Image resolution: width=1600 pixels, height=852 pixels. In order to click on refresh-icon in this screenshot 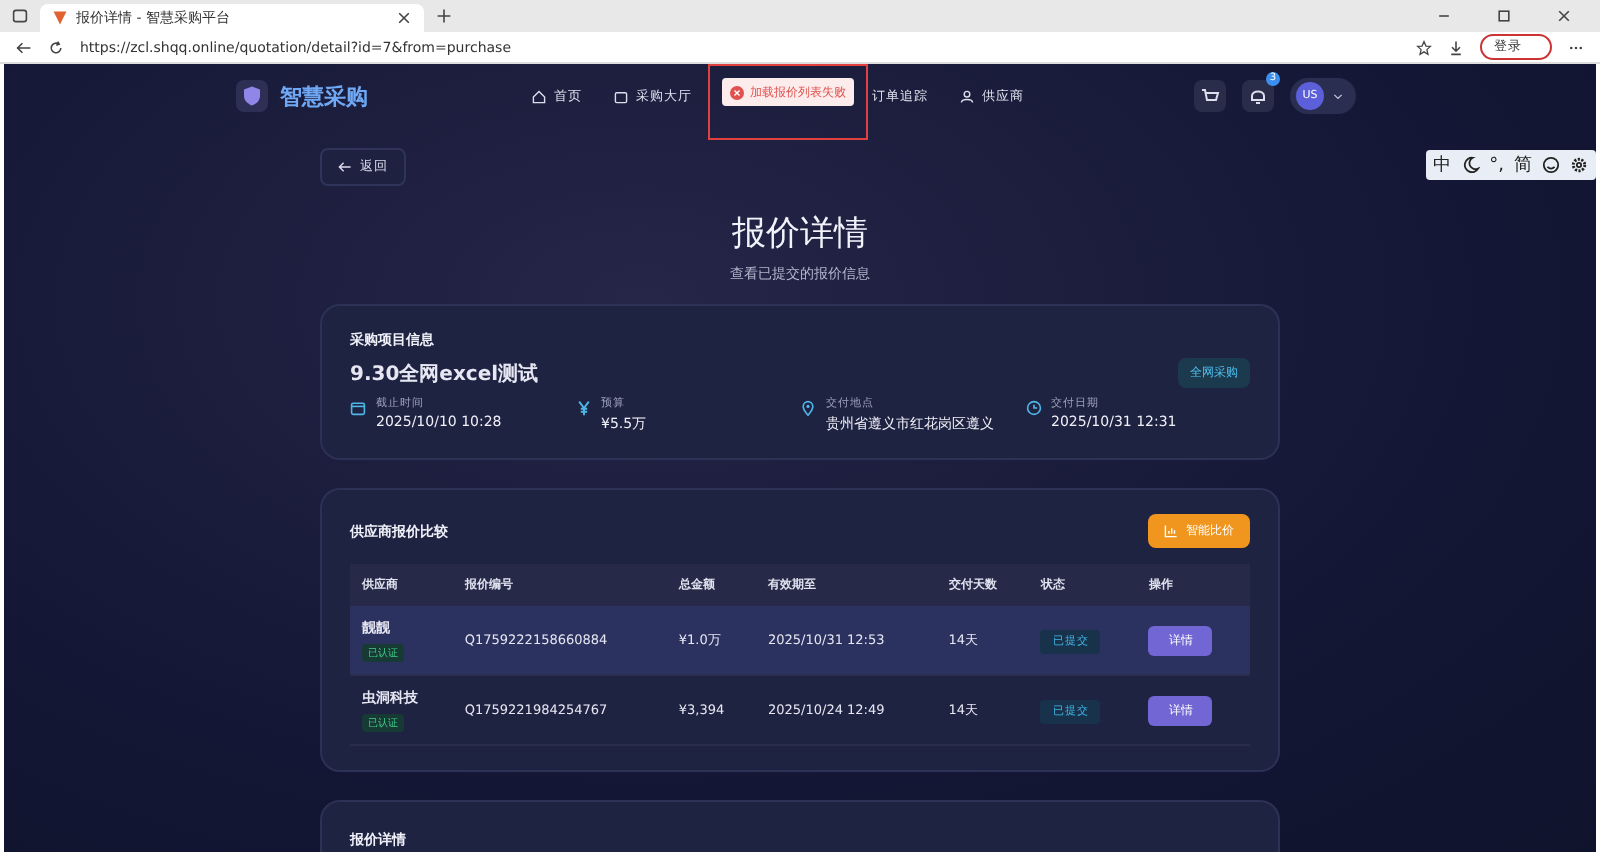, I will do `click(56, 47)`.